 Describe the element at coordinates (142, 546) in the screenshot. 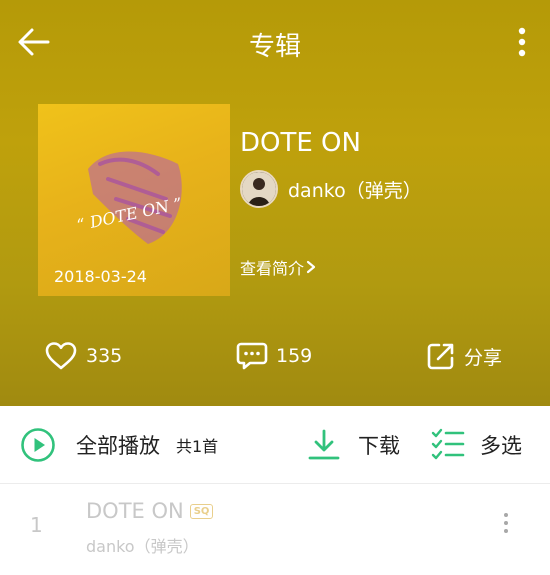

I see `song-artist: danko（弹壳）` at that location.